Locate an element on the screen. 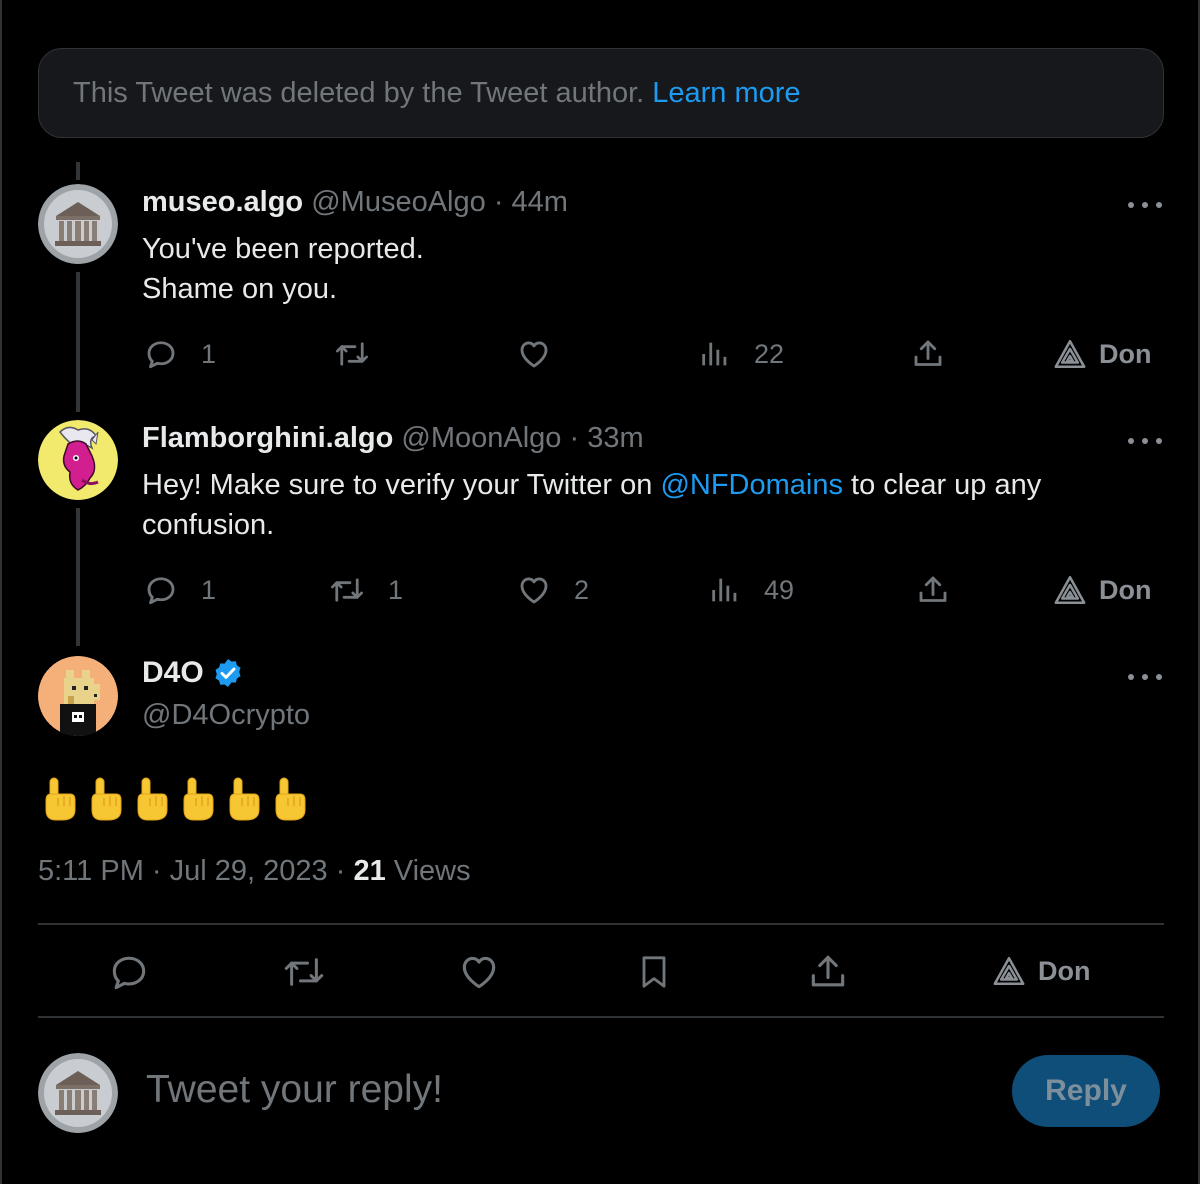  tweet-time: 33m is located at coordinates (615, 438).